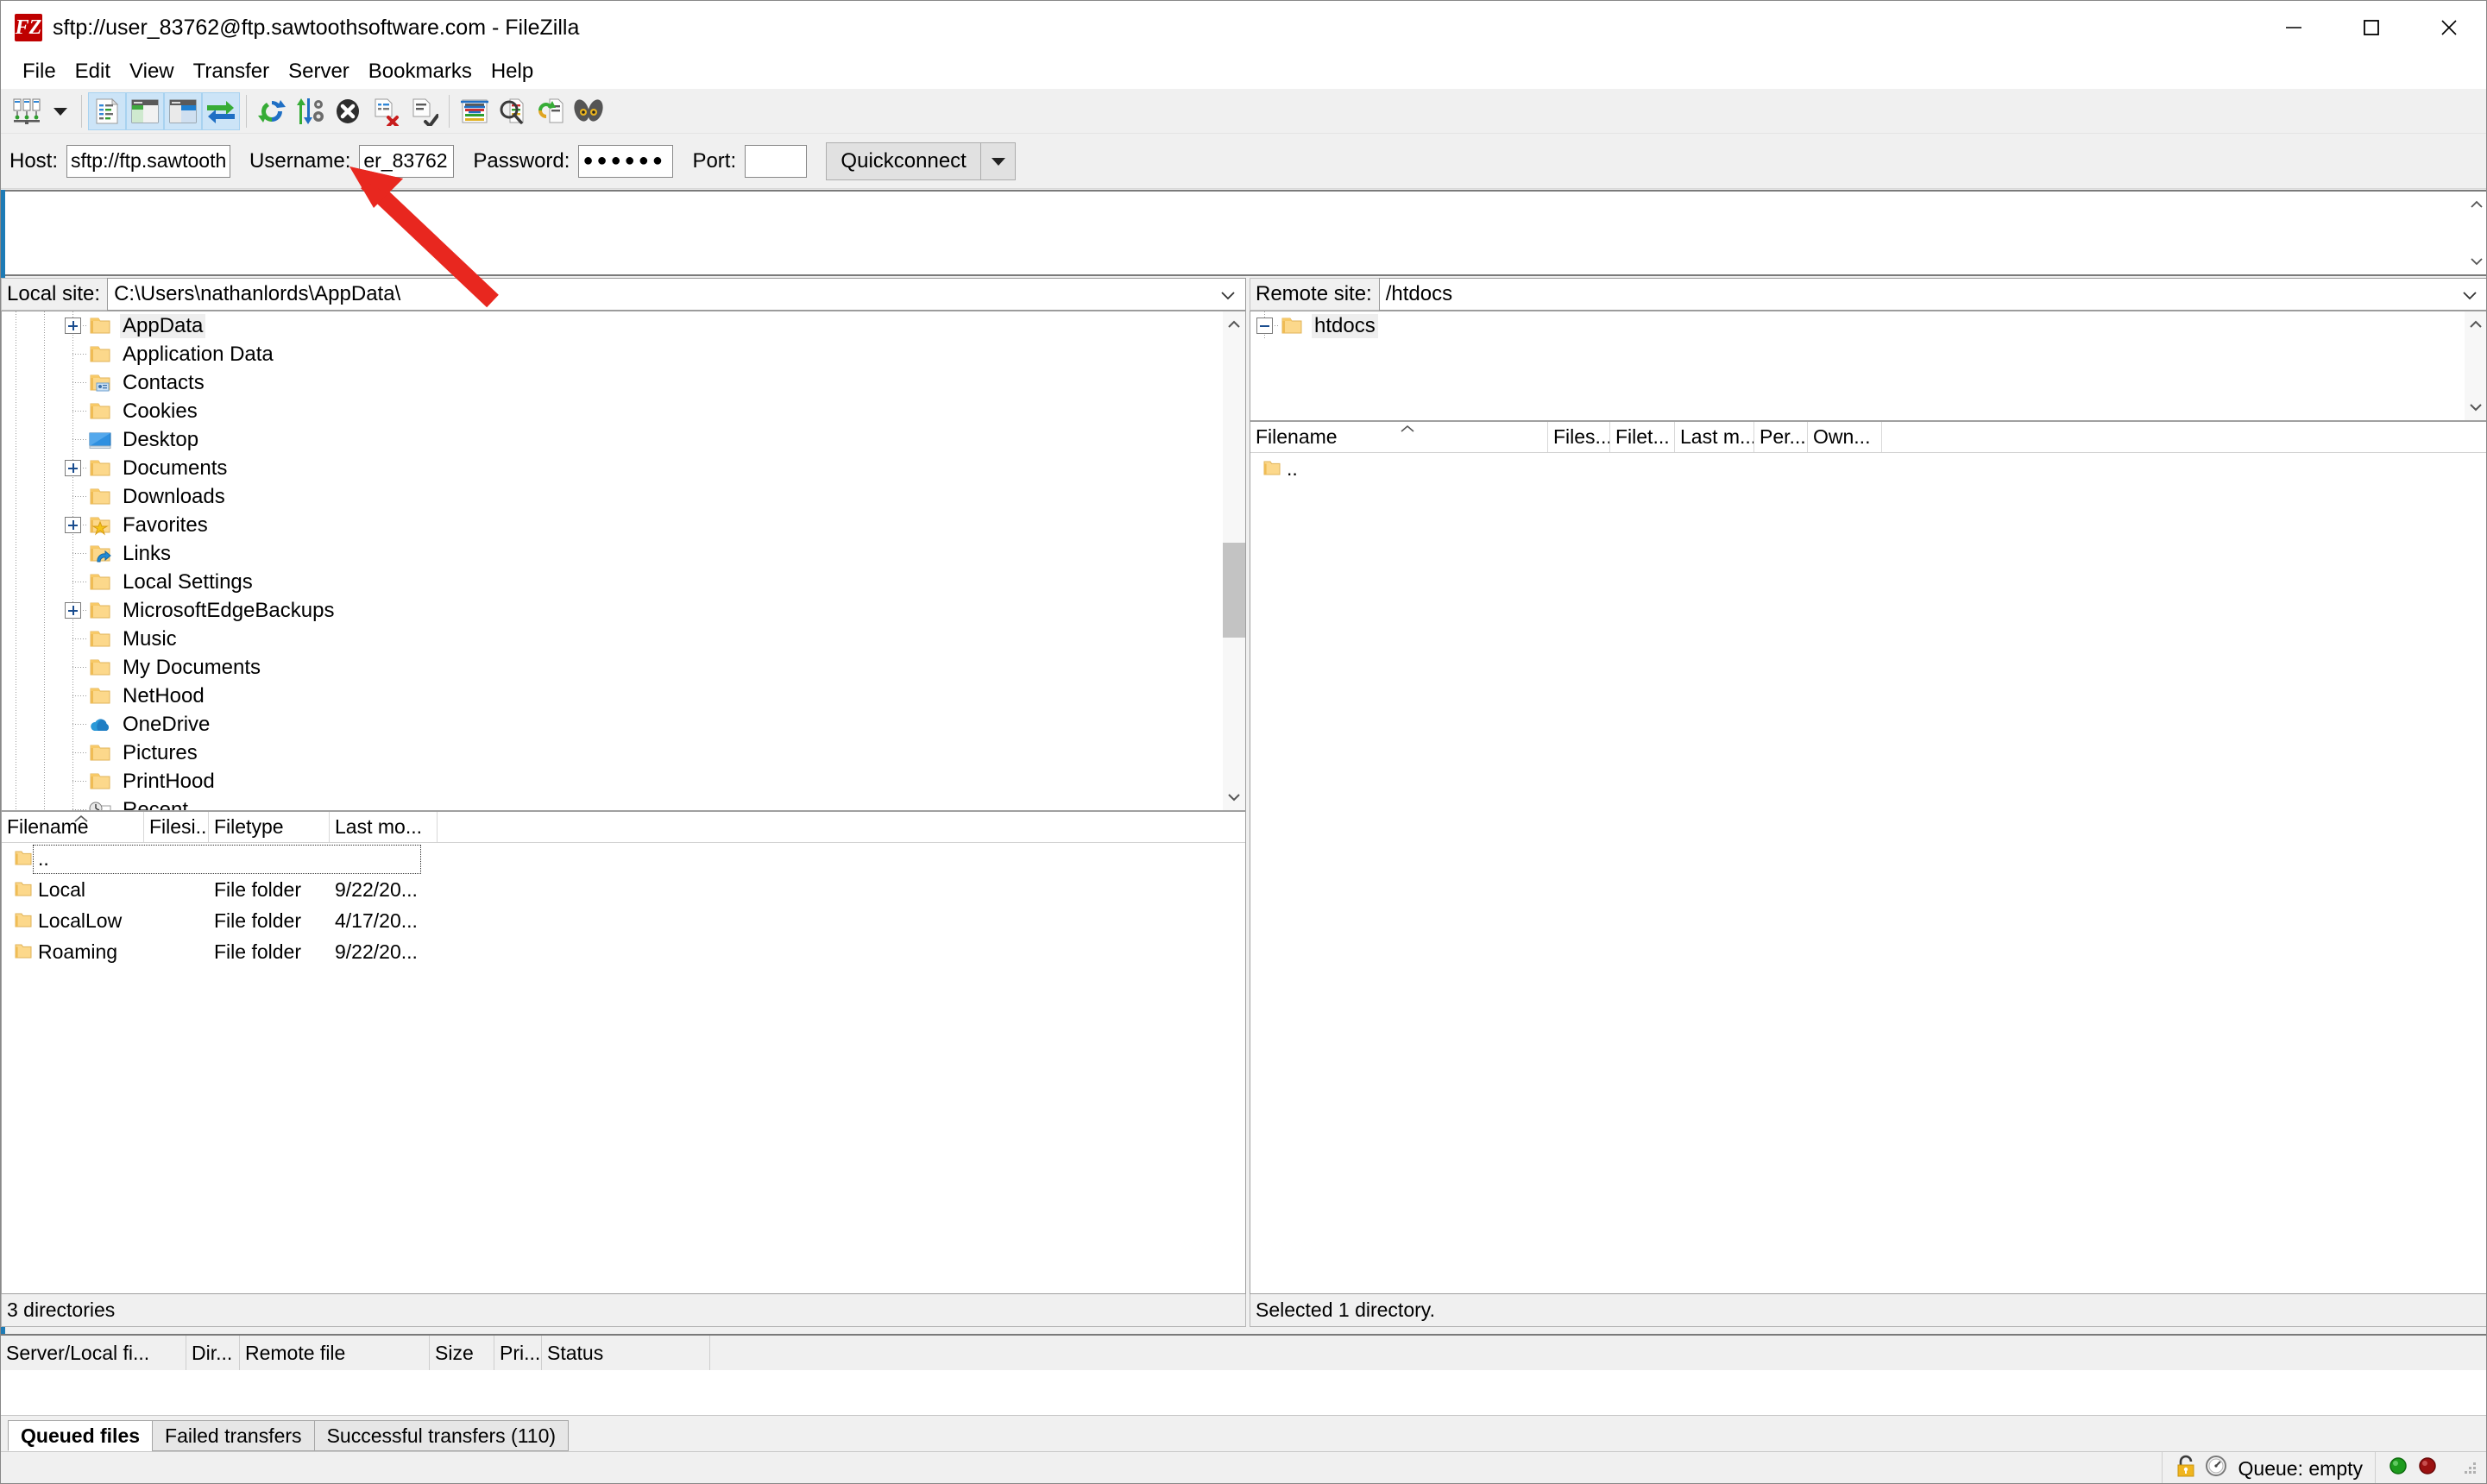 The image size is (2487, 1484). I want to click on local-site-path-combo: C:\Users\nathanlords\AppData\, so click(676, 294).